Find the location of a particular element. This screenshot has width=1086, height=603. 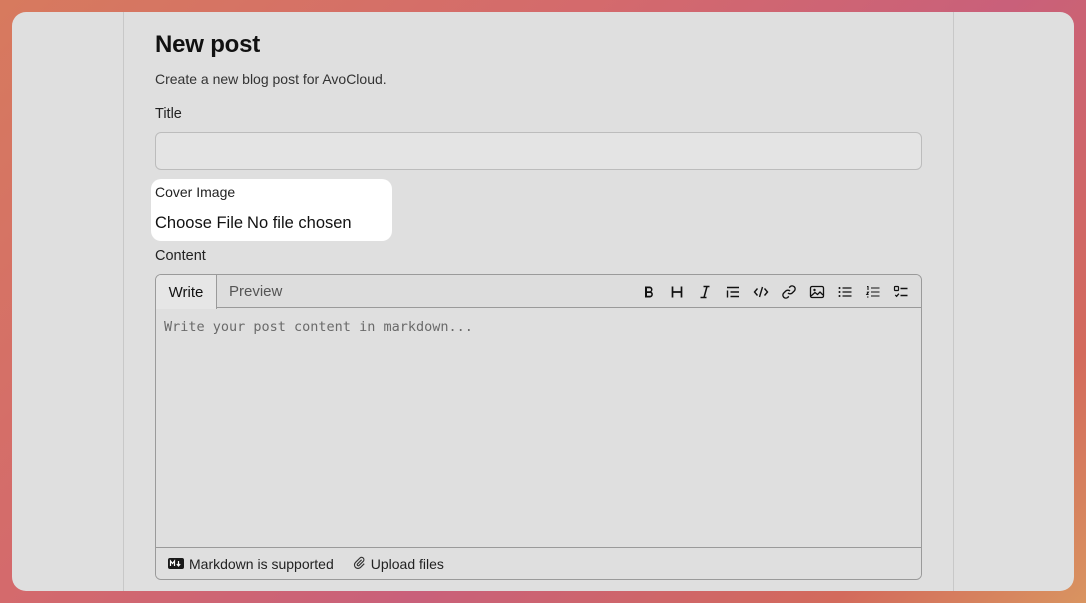

choose-file-button: Choose File is located at coordinates (199, 223).